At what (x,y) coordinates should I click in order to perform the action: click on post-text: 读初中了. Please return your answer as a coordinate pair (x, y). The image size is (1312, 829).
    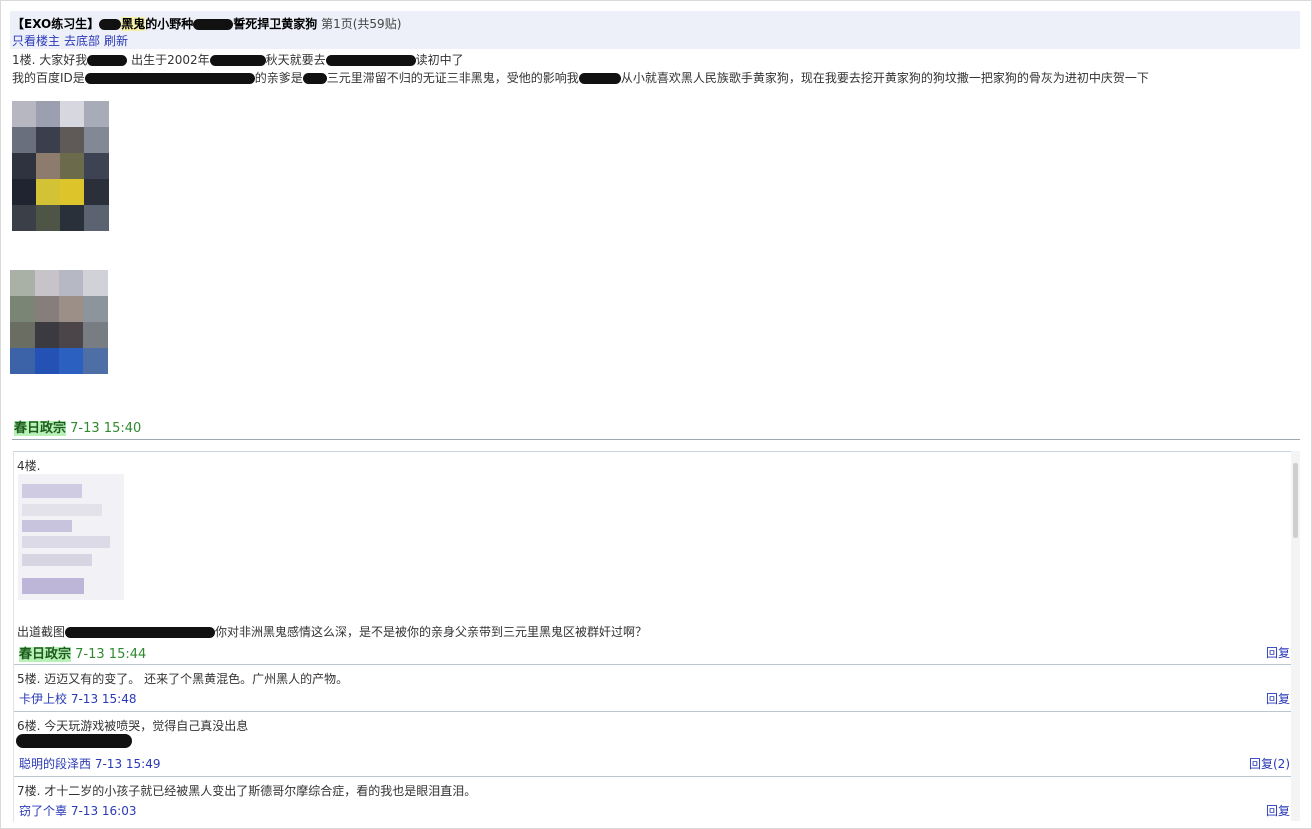
    Looking at the image, I should click on (439, 60).